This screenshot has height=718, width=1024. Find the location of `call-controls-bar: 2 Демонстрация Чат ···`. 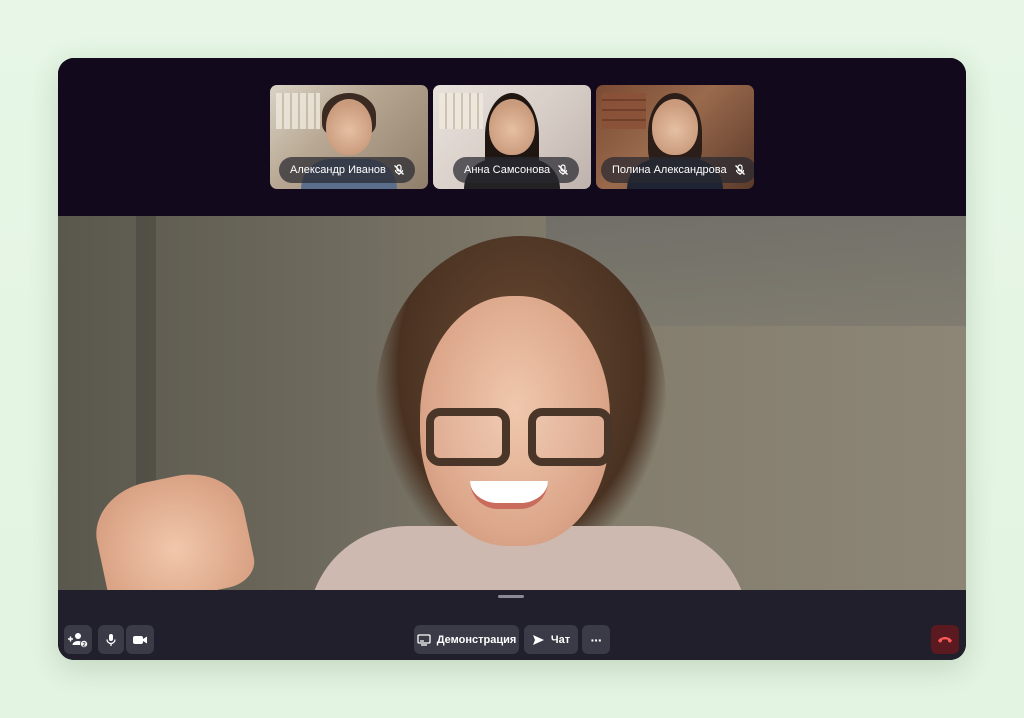

call-controls-bar: 2 Демонстрация Чат ··· is located at coordinates (512, 625).